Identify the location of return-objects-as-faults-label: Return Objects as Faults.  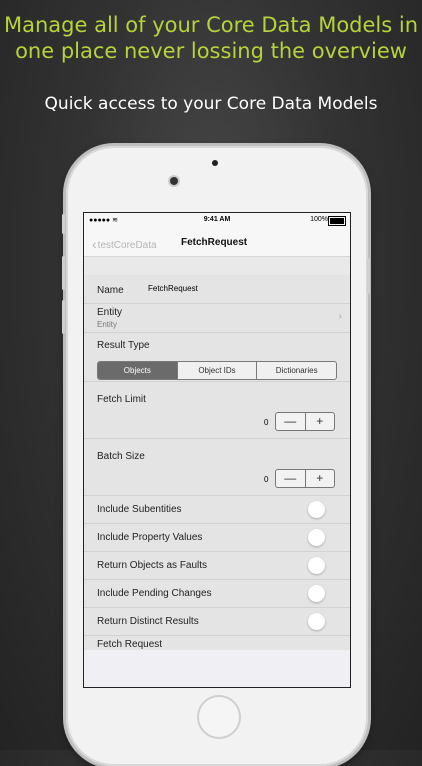
(152, 565).